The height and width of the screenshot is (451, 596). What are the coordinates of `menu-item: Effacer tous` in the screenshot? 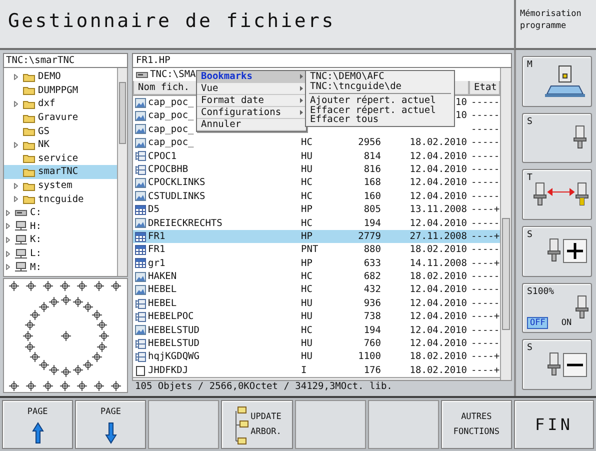 It's located at (380, 120).